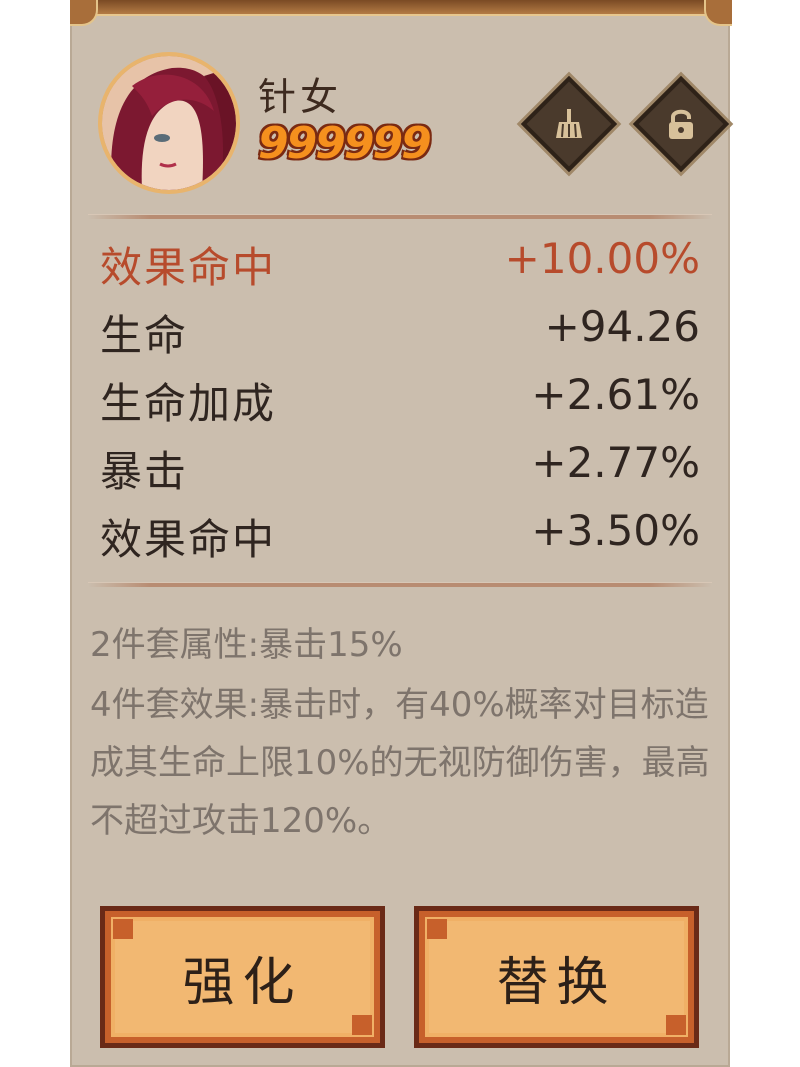 This screenshot has height=1067, width=800. I want to click on sub-stat-row: 效果命中 +3.50%, so click(400, 536).